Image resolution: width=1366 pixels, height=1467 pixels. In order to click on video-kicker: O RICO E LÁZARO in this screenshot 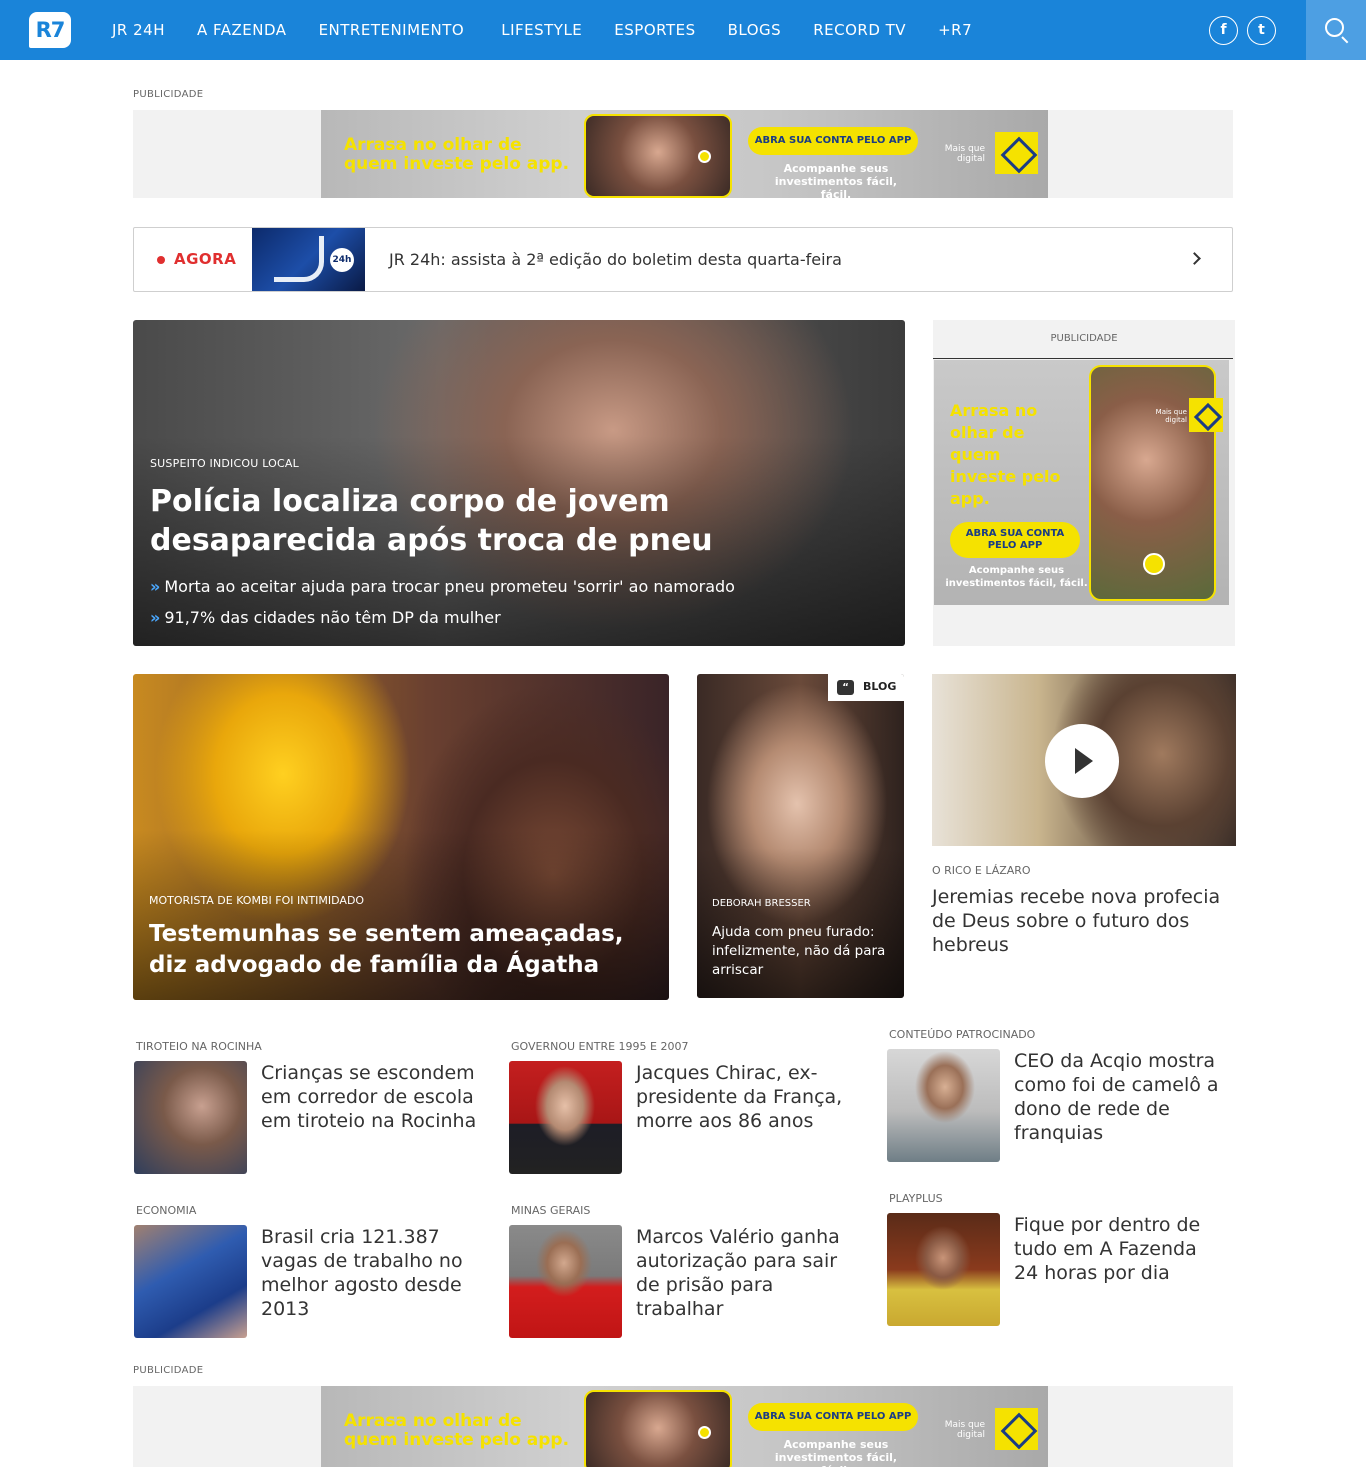, I will do `click(981, 870)`.